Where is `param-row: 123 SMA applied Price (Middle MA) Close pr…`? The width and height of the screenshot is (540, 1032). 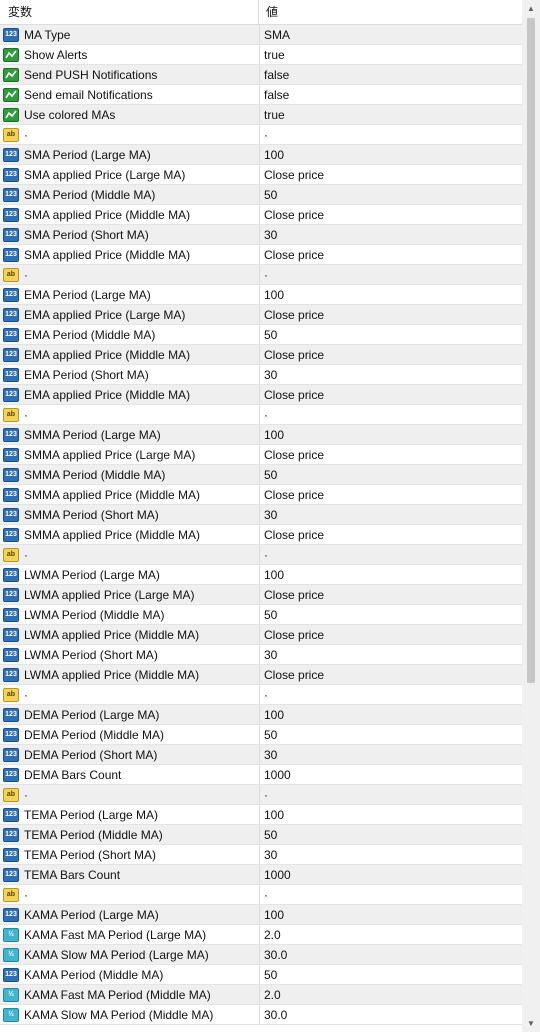
param-row: 123 SMA applied Price (Middle MA) Close pr… is located at coordinates (261, 255).